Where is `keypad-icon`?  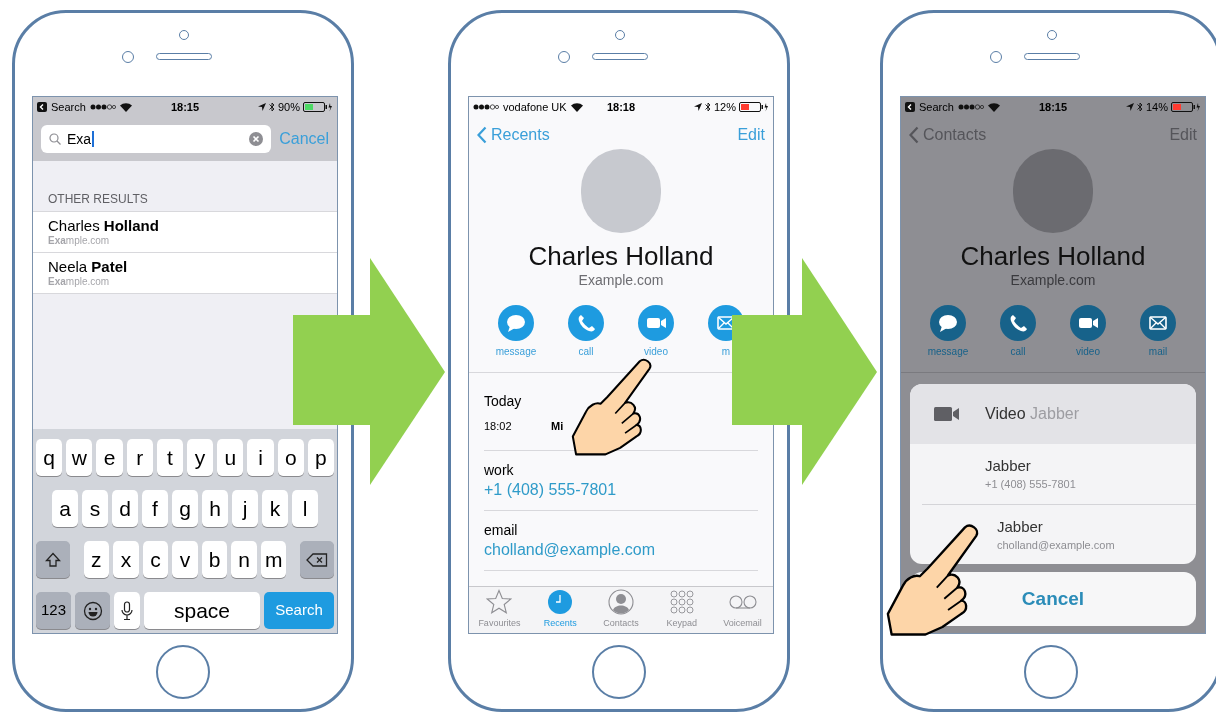
keypad-icon is located at coordinates (681, 602).